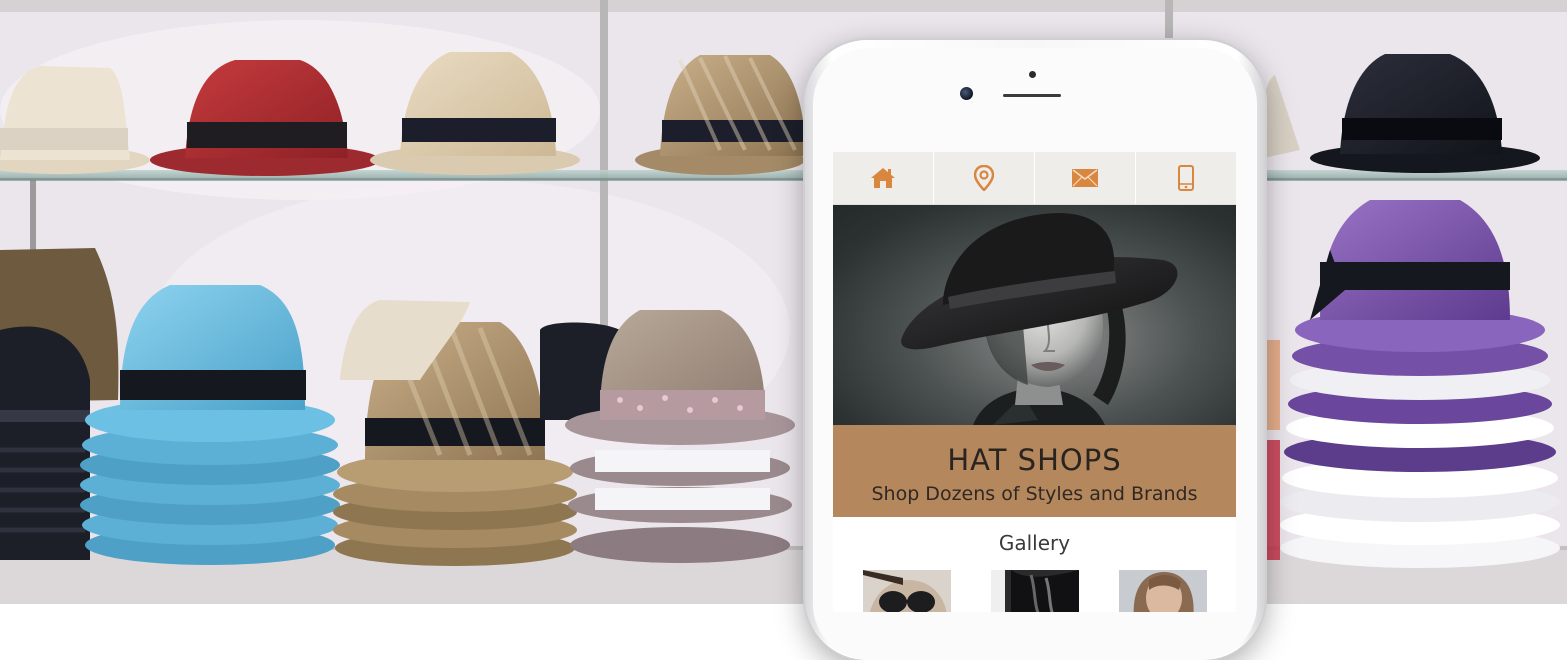 This screenshot has width=1567, height=660. Describe the element at coordinates (1032, 74) in the screenshot. I see `proximity-sensor` at that location.